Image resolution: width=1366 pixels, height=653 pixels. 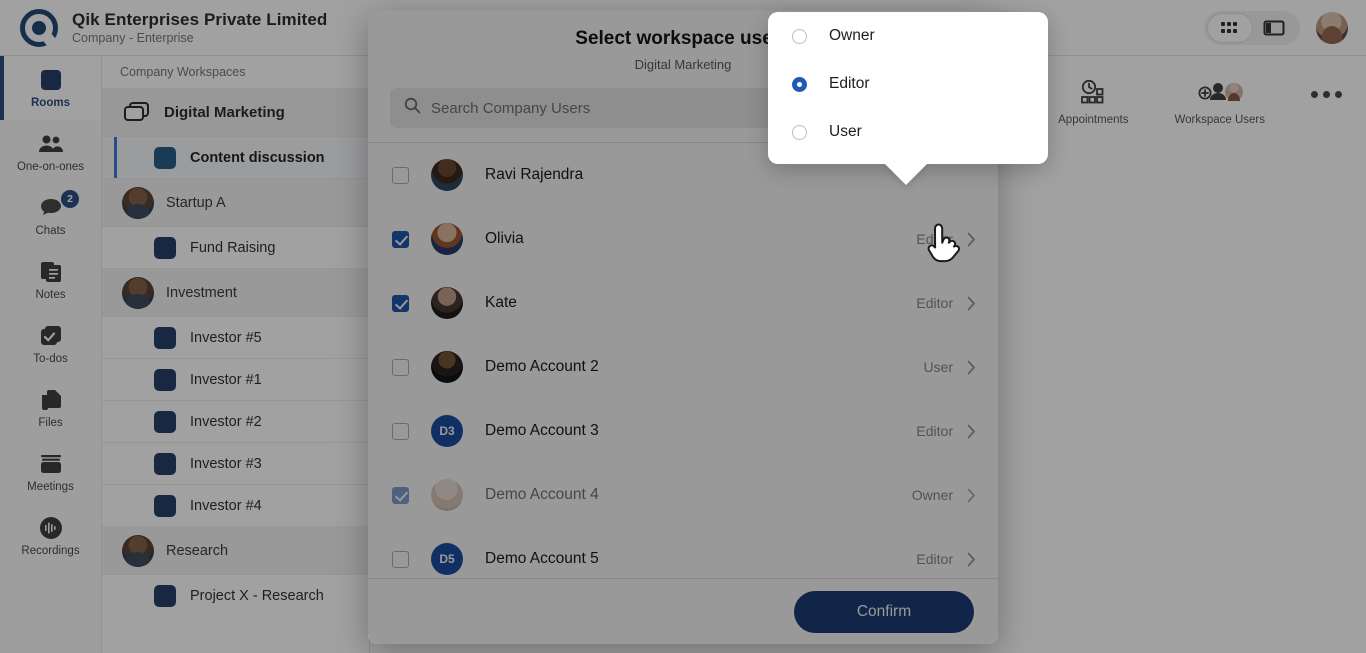 What do you see at coordinates (412, 108) in the screenshot?
I see `search-icon` at bounding box center [412, 108].